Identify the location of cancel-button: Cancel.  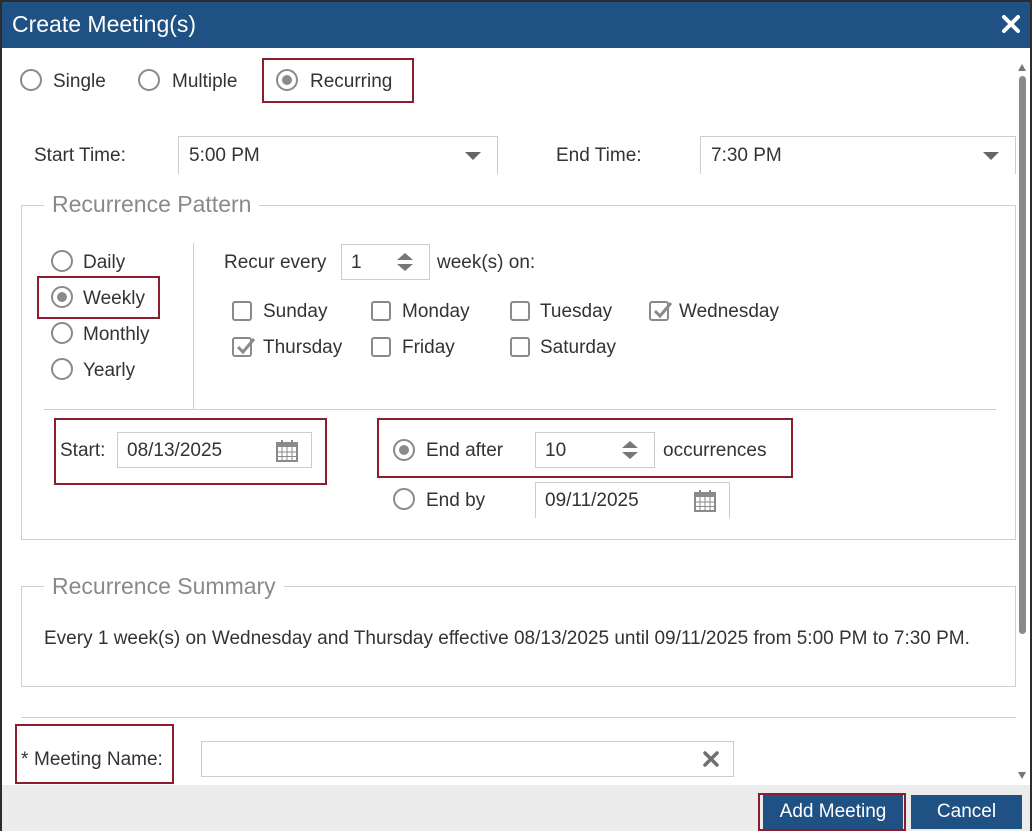
(966, 812).